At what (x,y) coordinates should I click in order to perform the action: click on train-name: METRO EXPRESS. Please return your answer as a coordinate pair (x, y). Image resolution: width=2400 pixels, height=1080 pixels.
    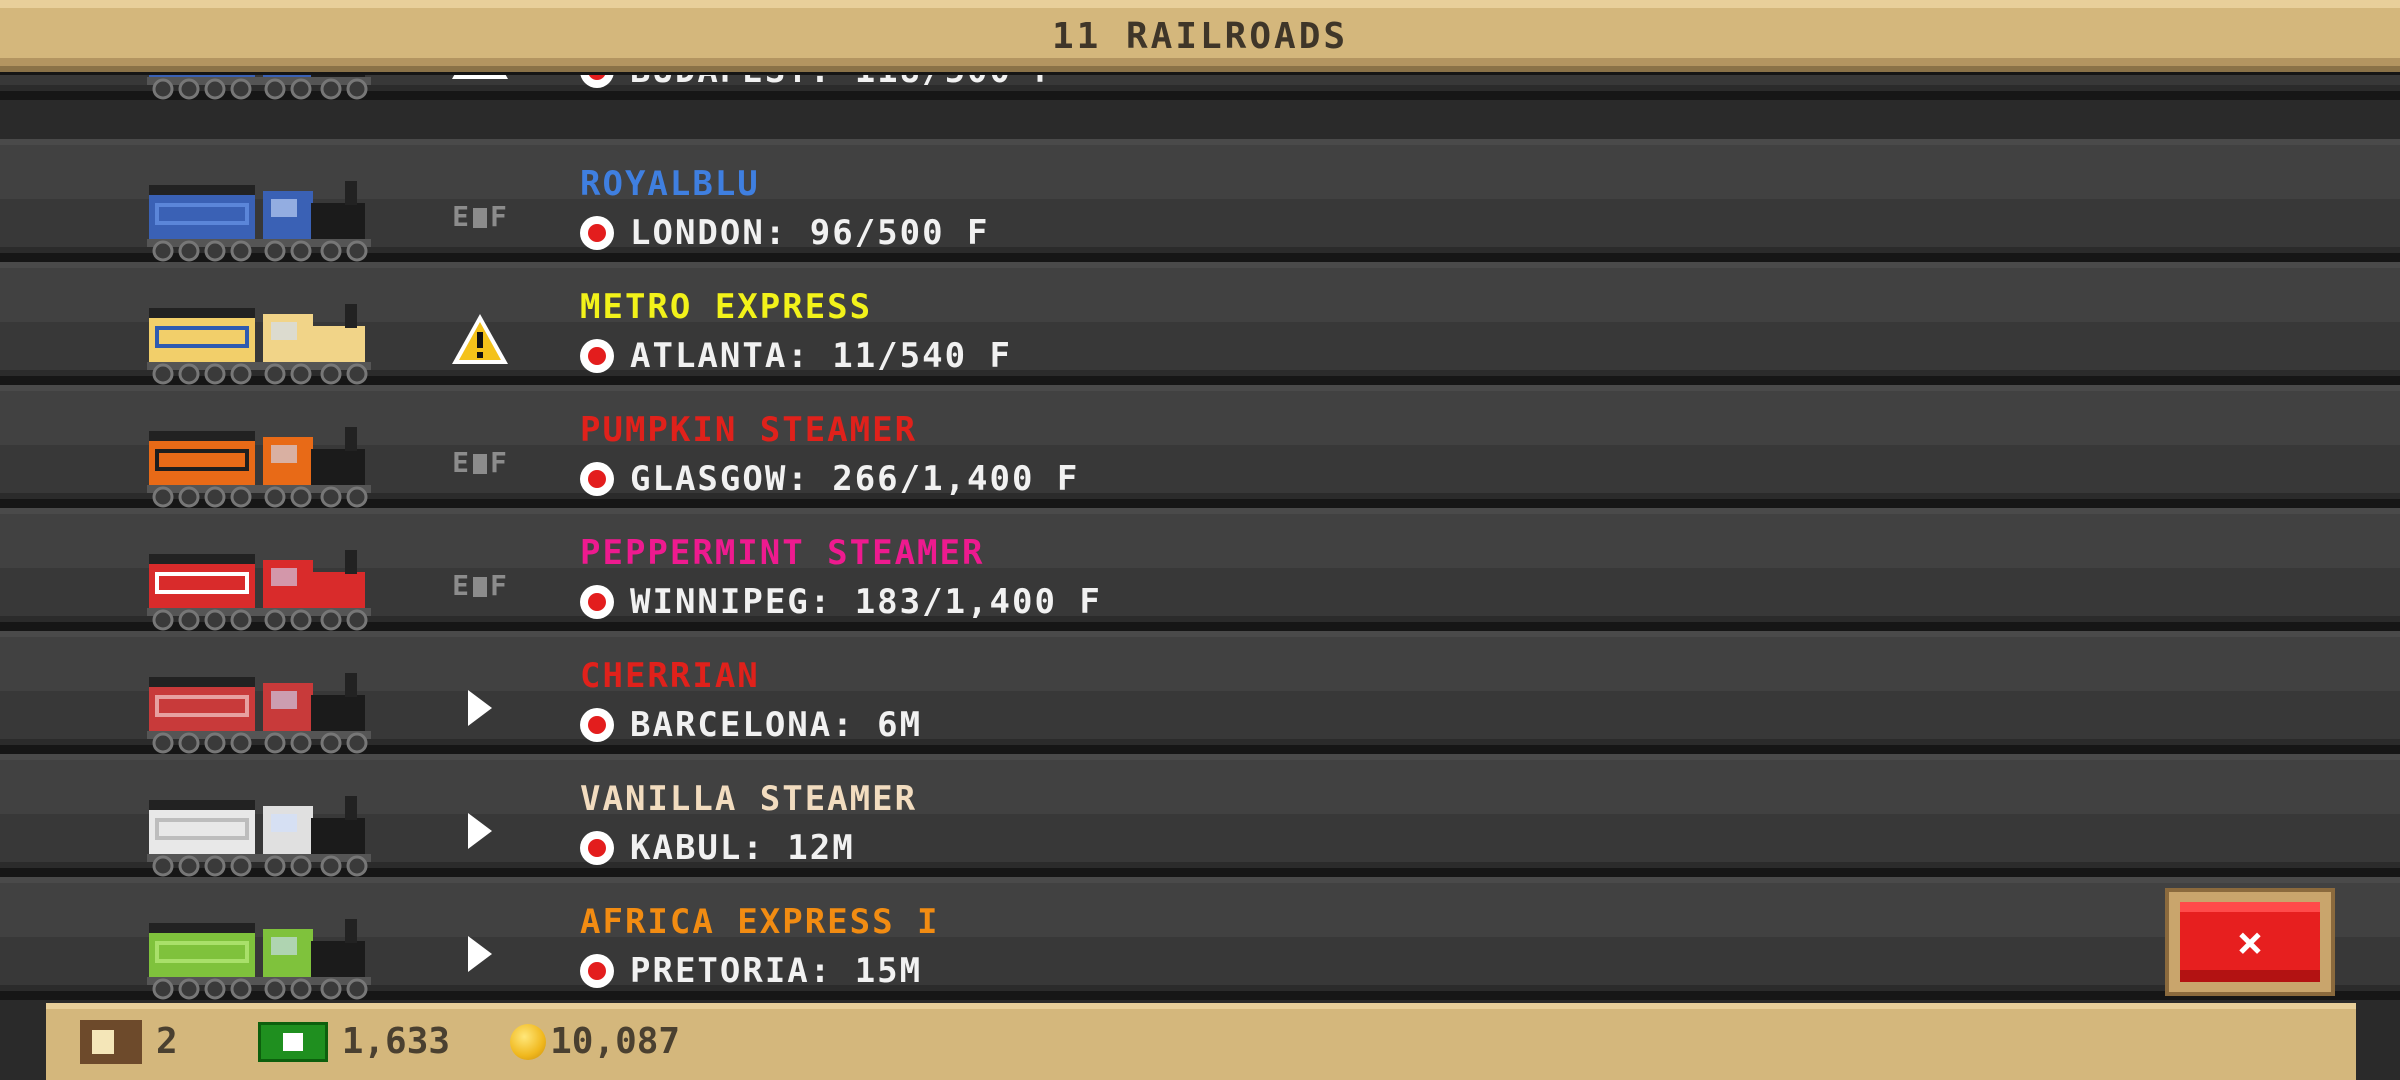
    Looking at the image, I should click on (726, 307).